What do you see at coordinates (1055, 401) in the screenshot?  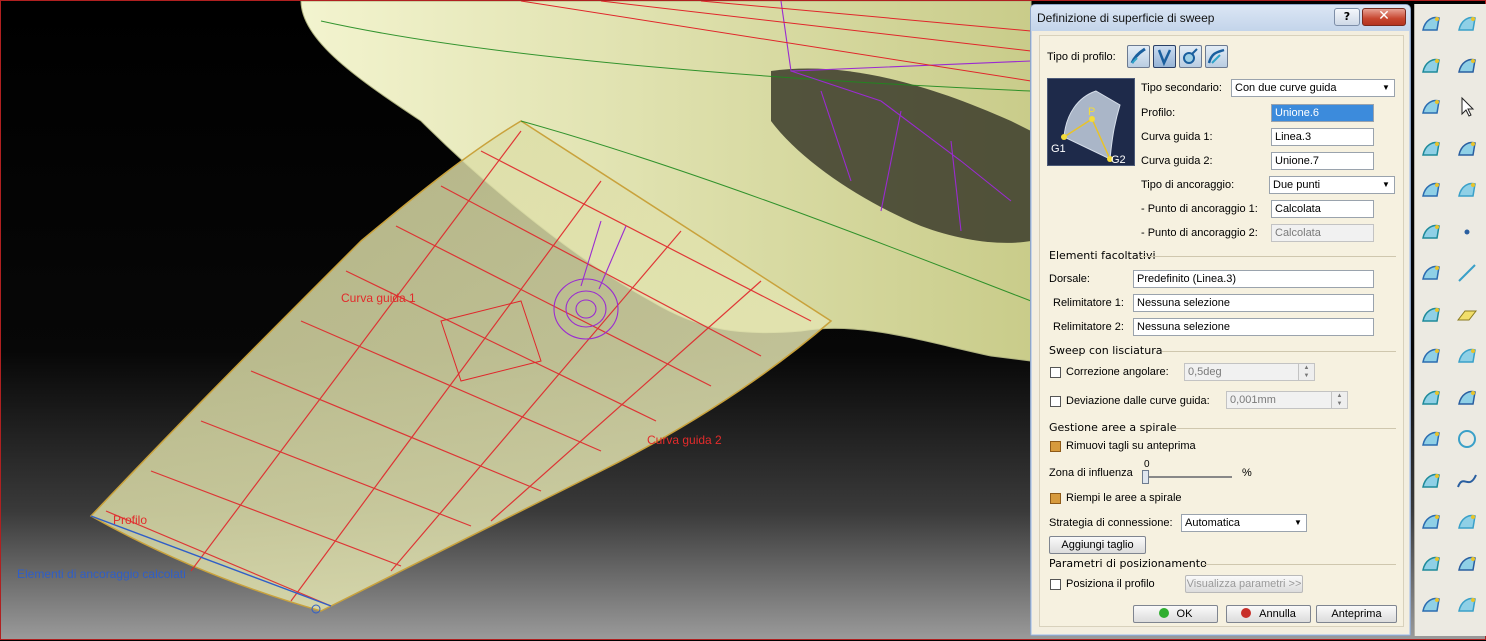 I see `deviazione-checkbox` at bounding box center [1055, 401].